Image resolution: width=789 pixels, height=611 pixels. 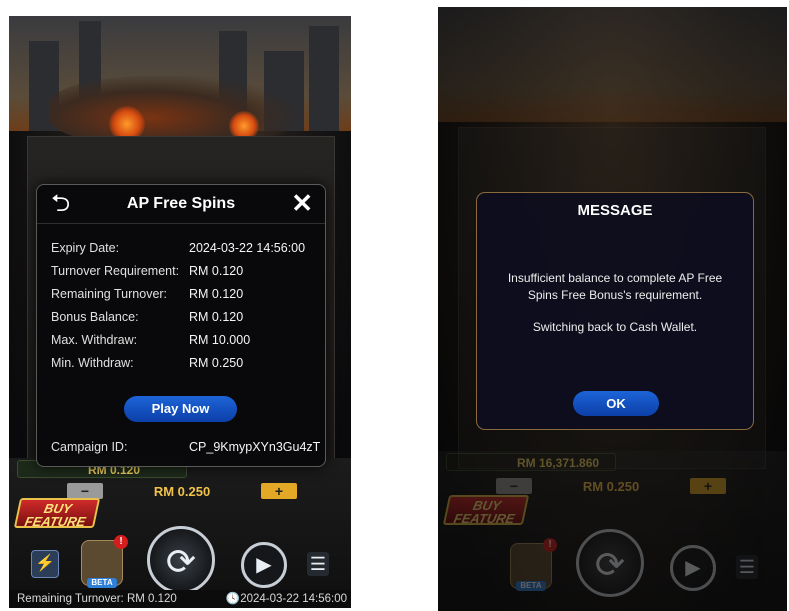 I want to click on control-row: ! BETA ⟳ ▶ ☰, so click(x=612, y=563).